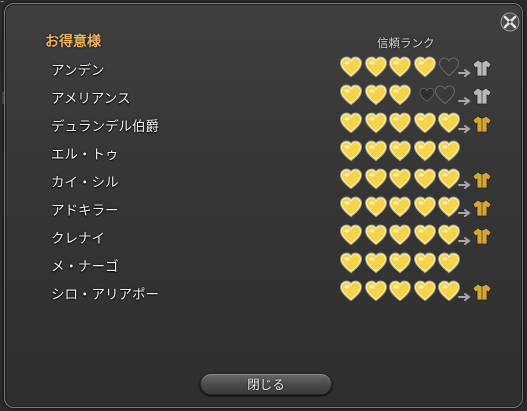  What do you see at coordinates (264, 152) in the screenshot?
I see `client-row: エル・トゥ` at bounding box center [264, 152].